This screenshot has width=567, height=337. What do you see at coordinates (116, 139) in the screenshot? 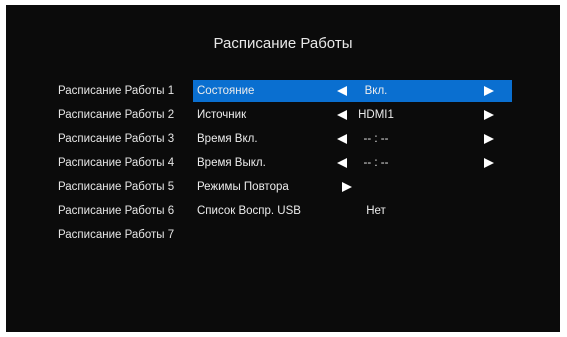
I see `schedule-item-3: Расписание Работы 3` at bounding box center [116, 139].